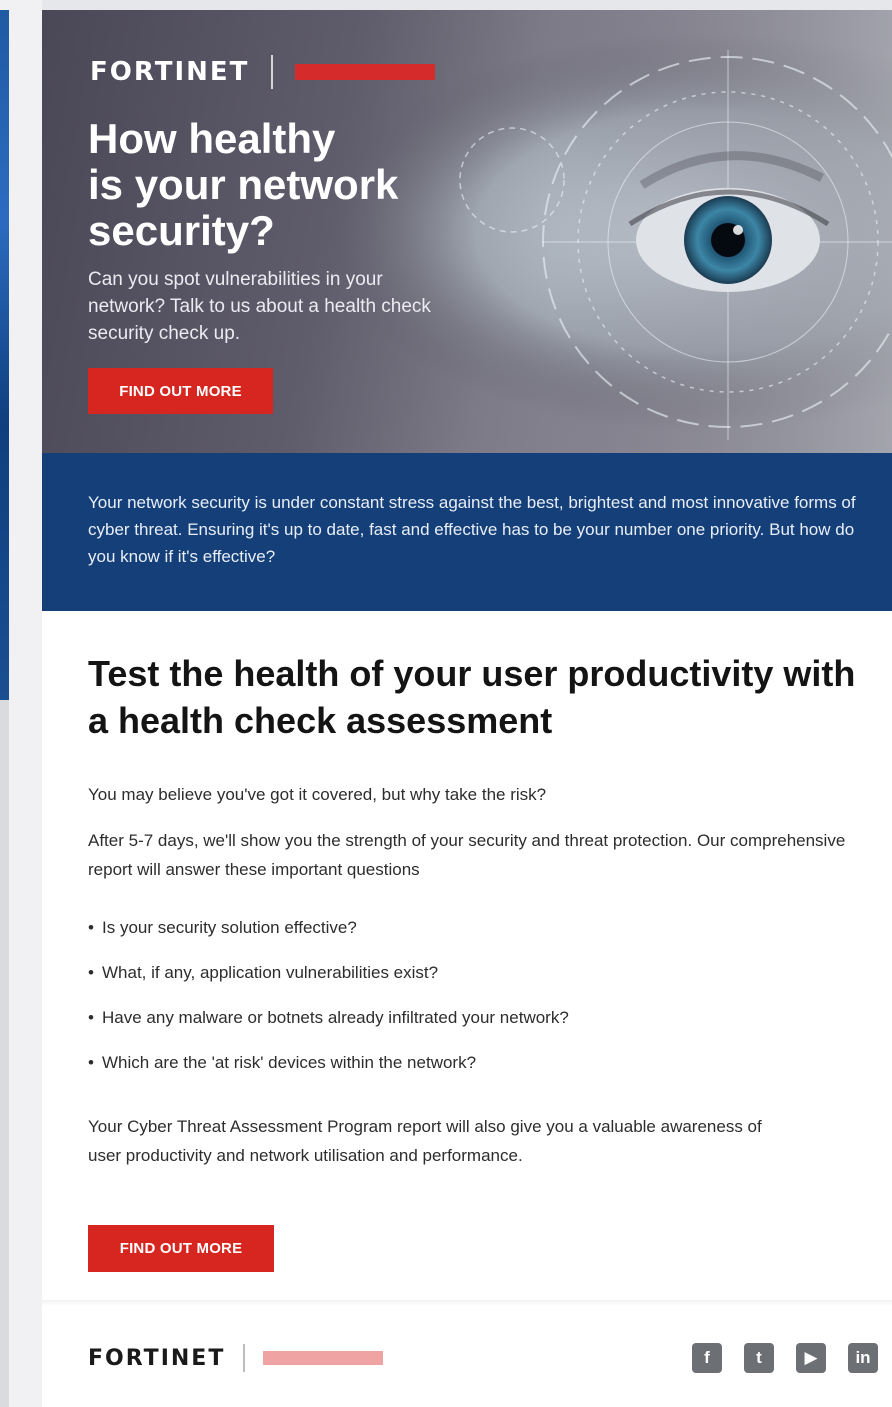  What do you see at coordinates (181, 230) in the screenshot?
I see `hero-title-line: security?` at bounding box center [181, 230].